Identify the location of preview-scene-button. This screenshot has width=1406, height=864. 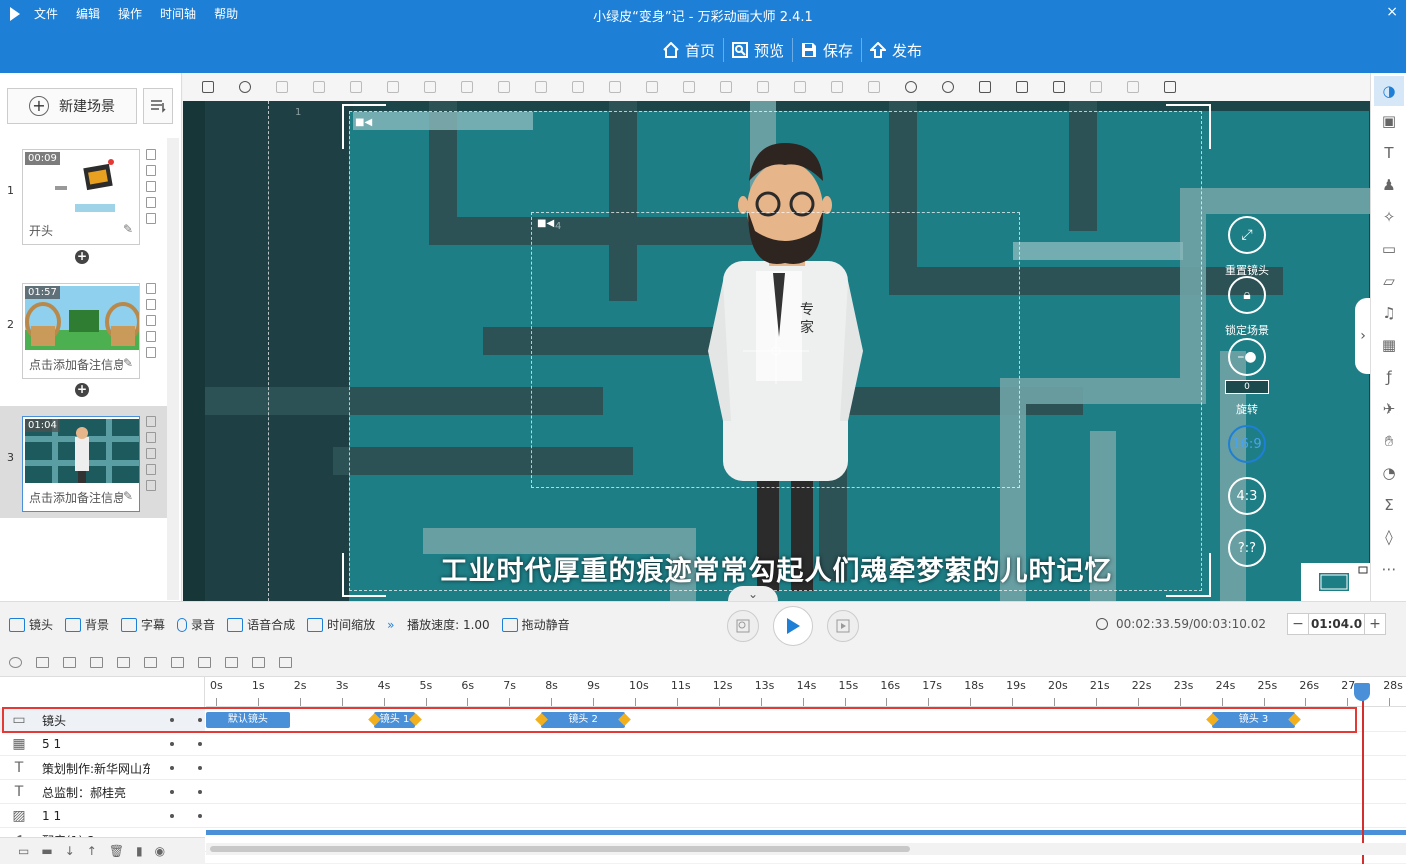
(743, 626).